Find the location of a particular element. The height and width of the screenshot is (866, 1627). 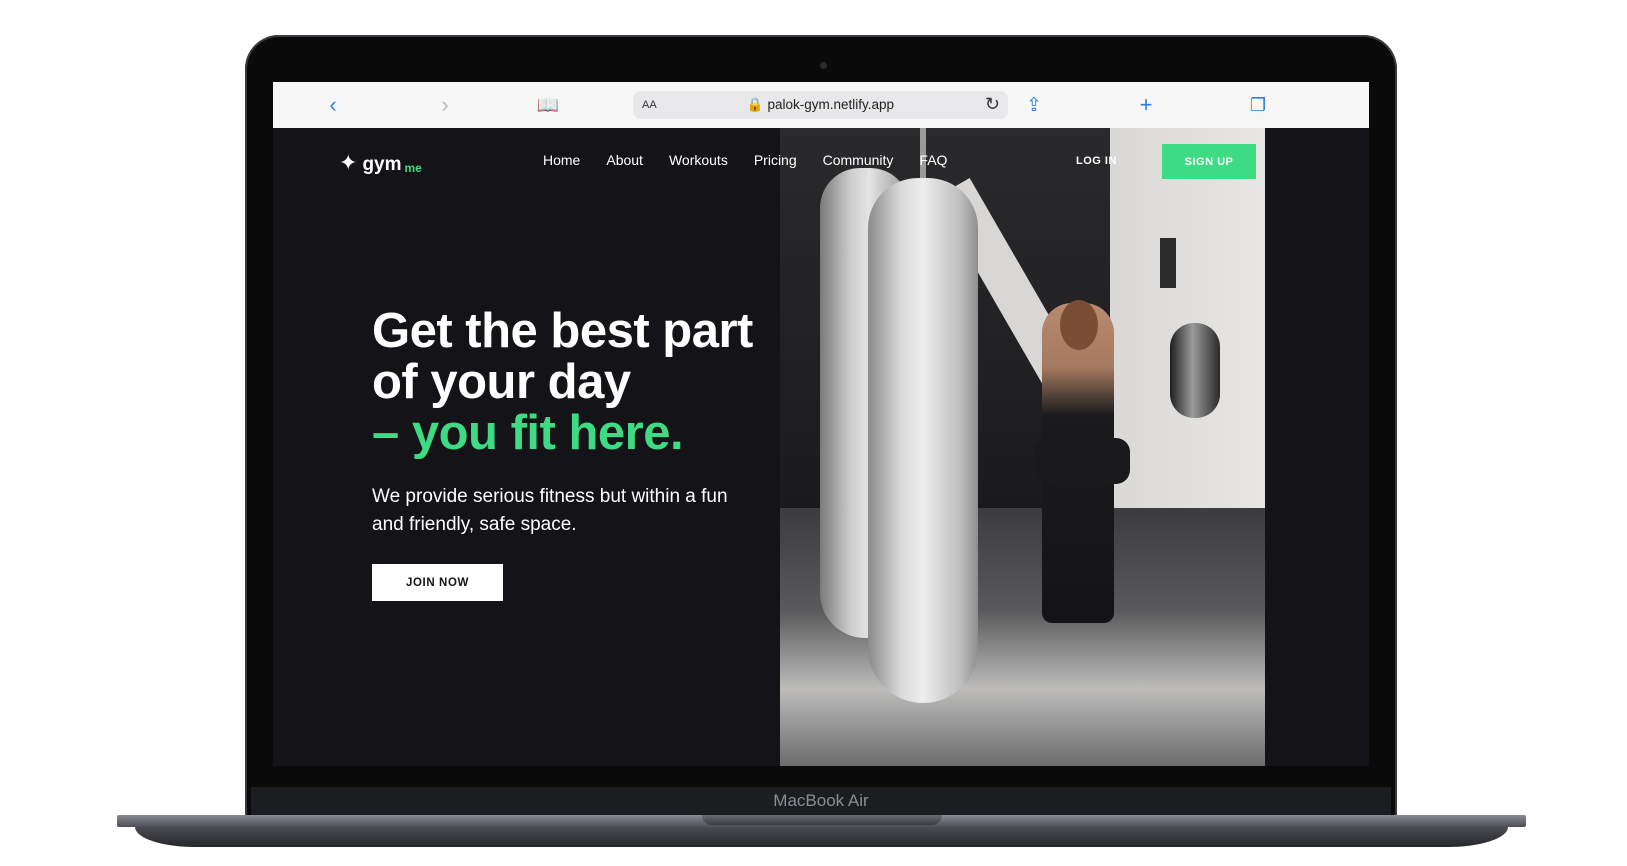

chevron-left-icon: ‹ is located at coordinates (333, 105).